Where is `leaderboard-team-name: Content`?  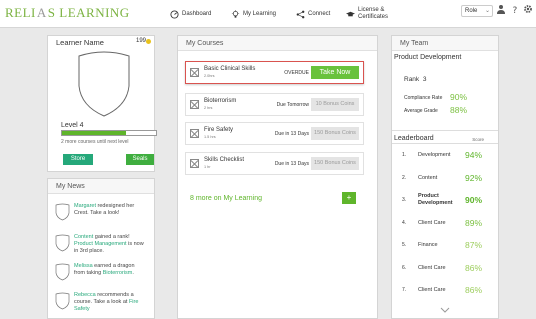
leaderboard-team-name: Content is located at coordinates (428, 177).